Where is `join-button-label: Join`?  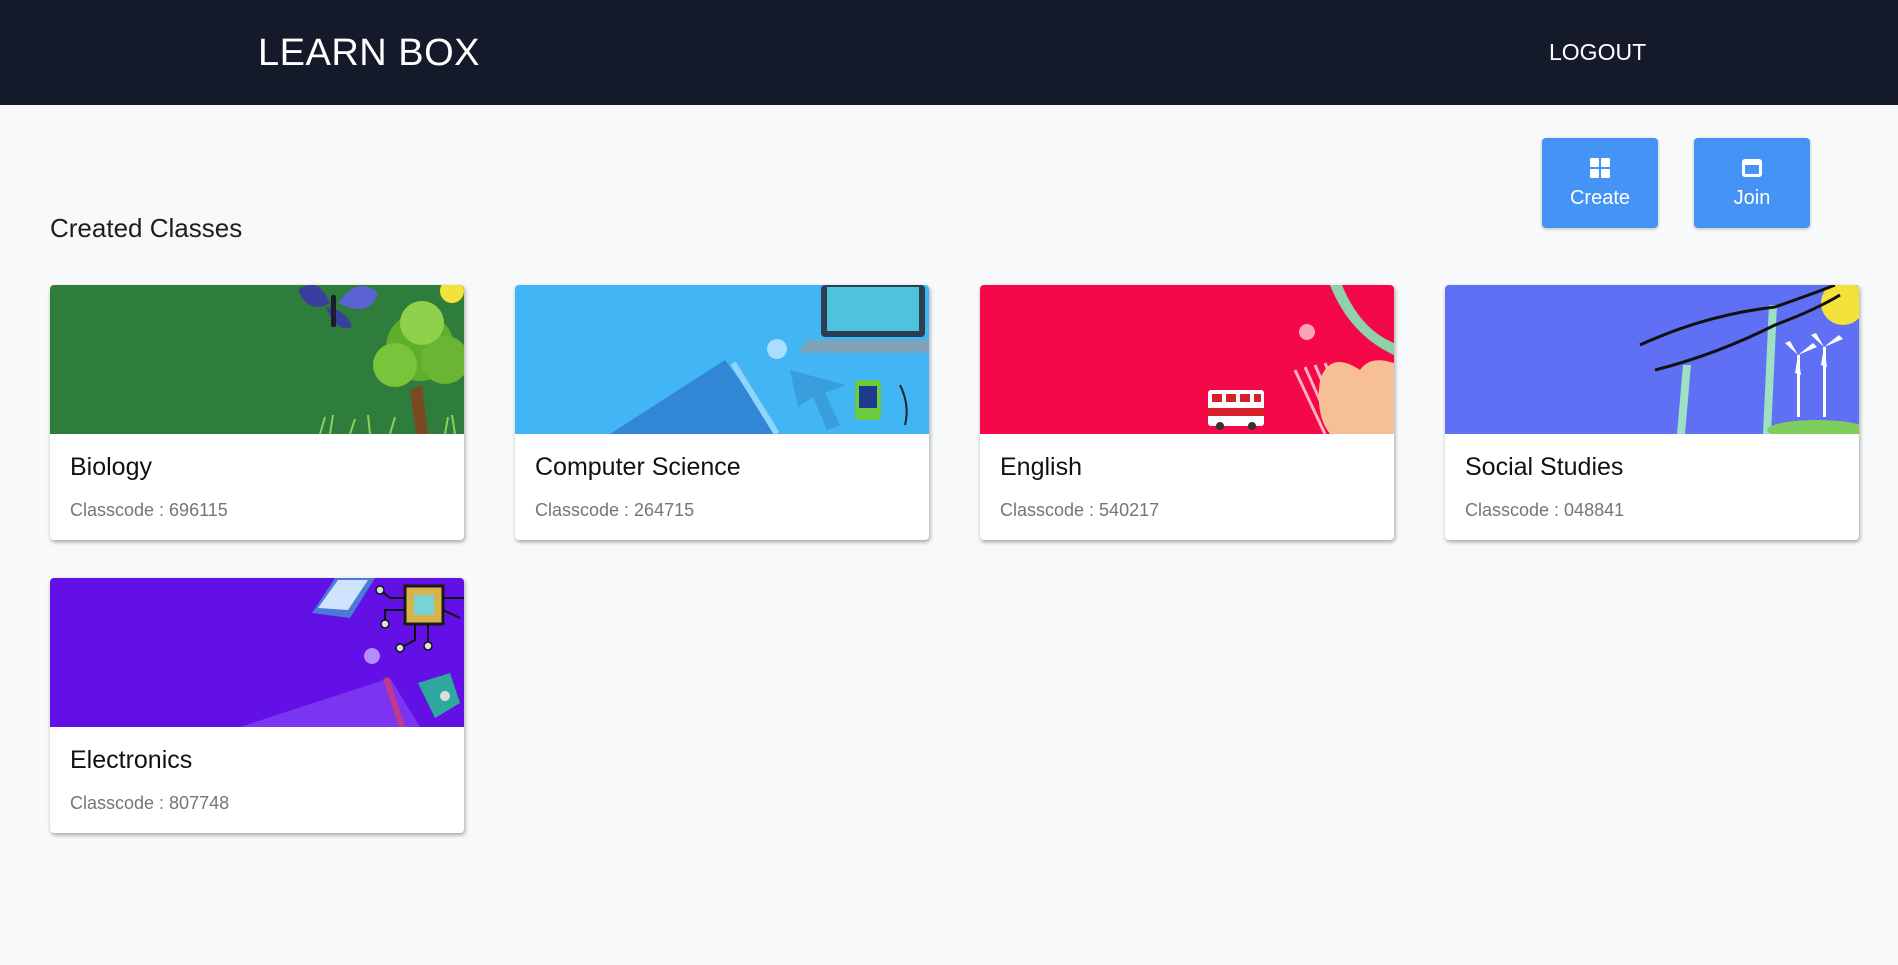
join-button-label: Join is located at coordinates (1752, 197).